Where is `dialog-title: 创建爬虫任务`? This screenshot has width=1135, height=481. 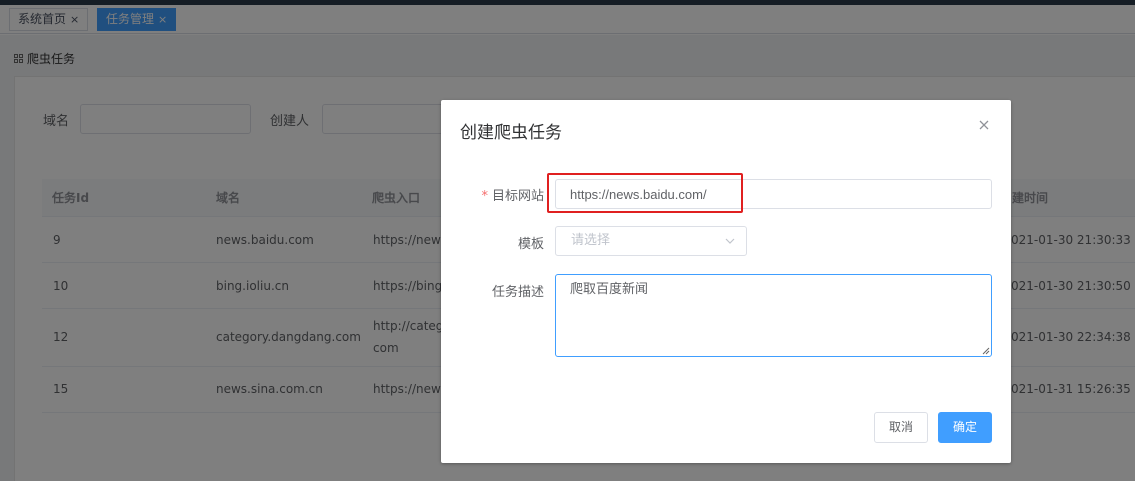
dialog-title: 创建爬虫任务 is located at coordinates (511, 133).